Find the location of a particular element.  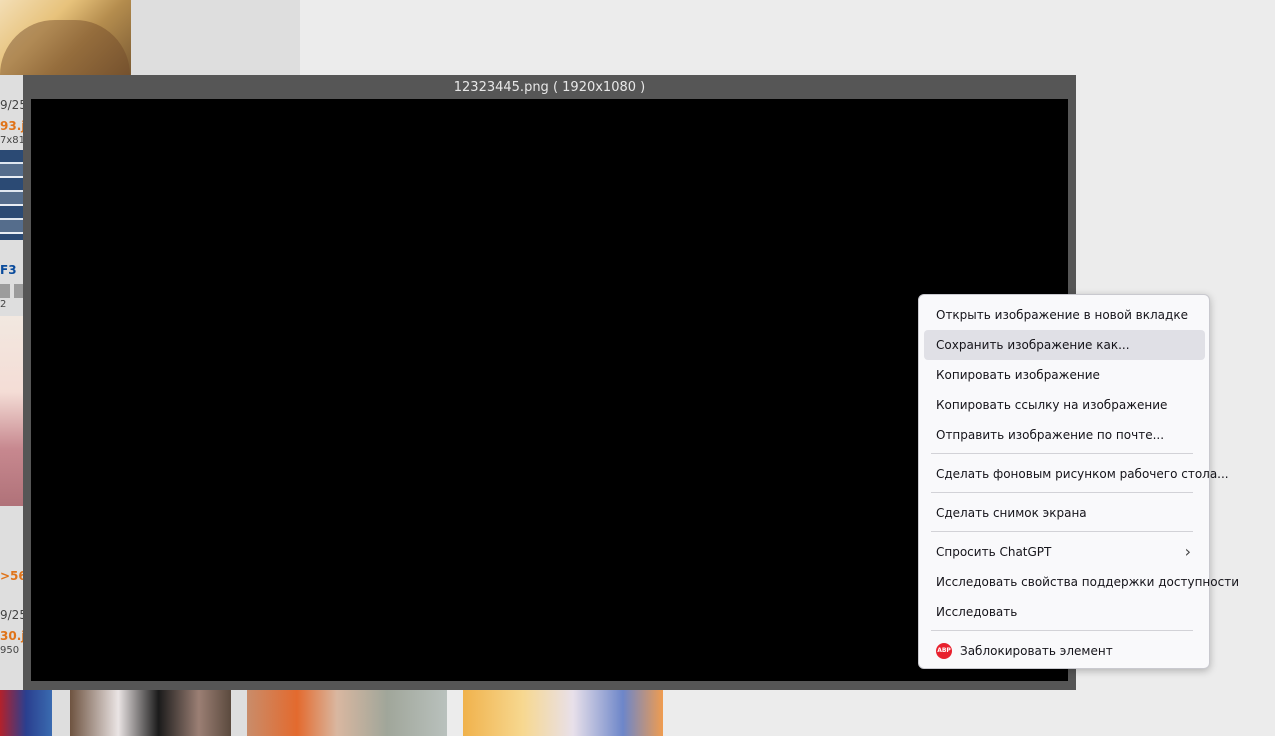

bg-post-number: F3 is located at coordinates (12, 270).